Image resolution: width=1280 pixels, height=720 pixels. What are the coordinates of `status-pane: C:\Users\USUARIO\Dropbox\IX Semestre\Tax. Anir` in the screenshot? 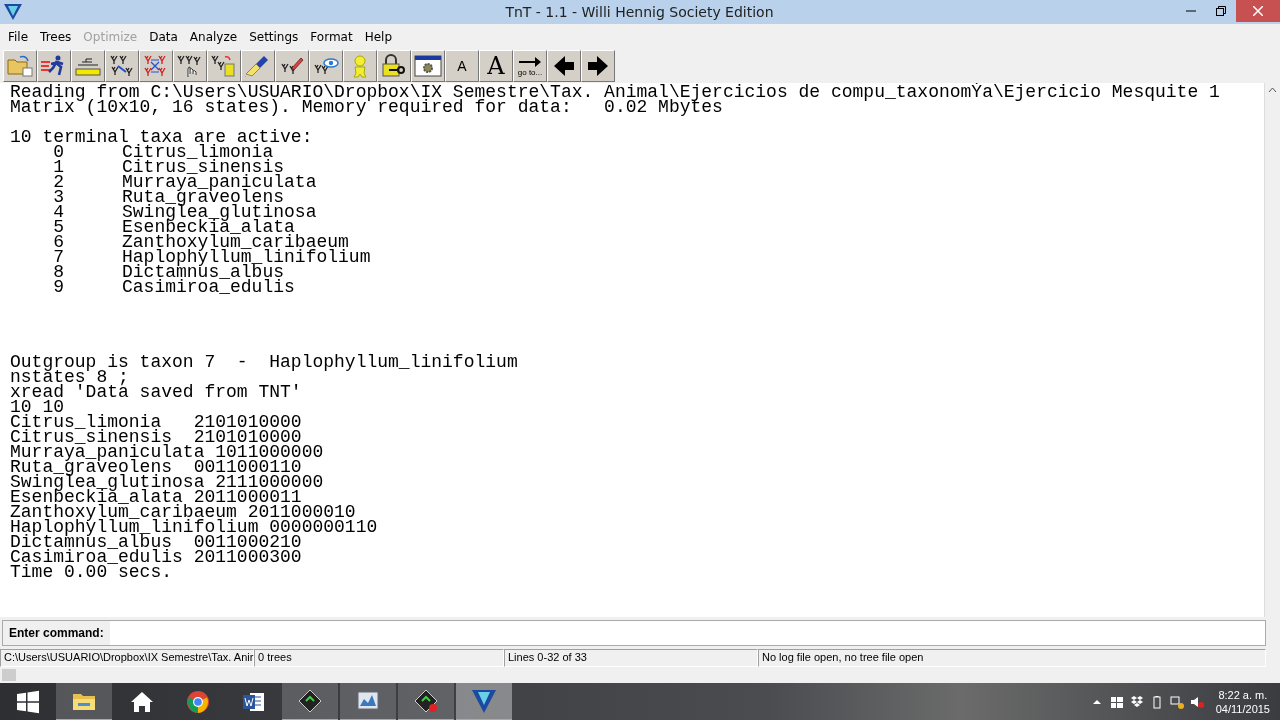 It's located at (127, 658).